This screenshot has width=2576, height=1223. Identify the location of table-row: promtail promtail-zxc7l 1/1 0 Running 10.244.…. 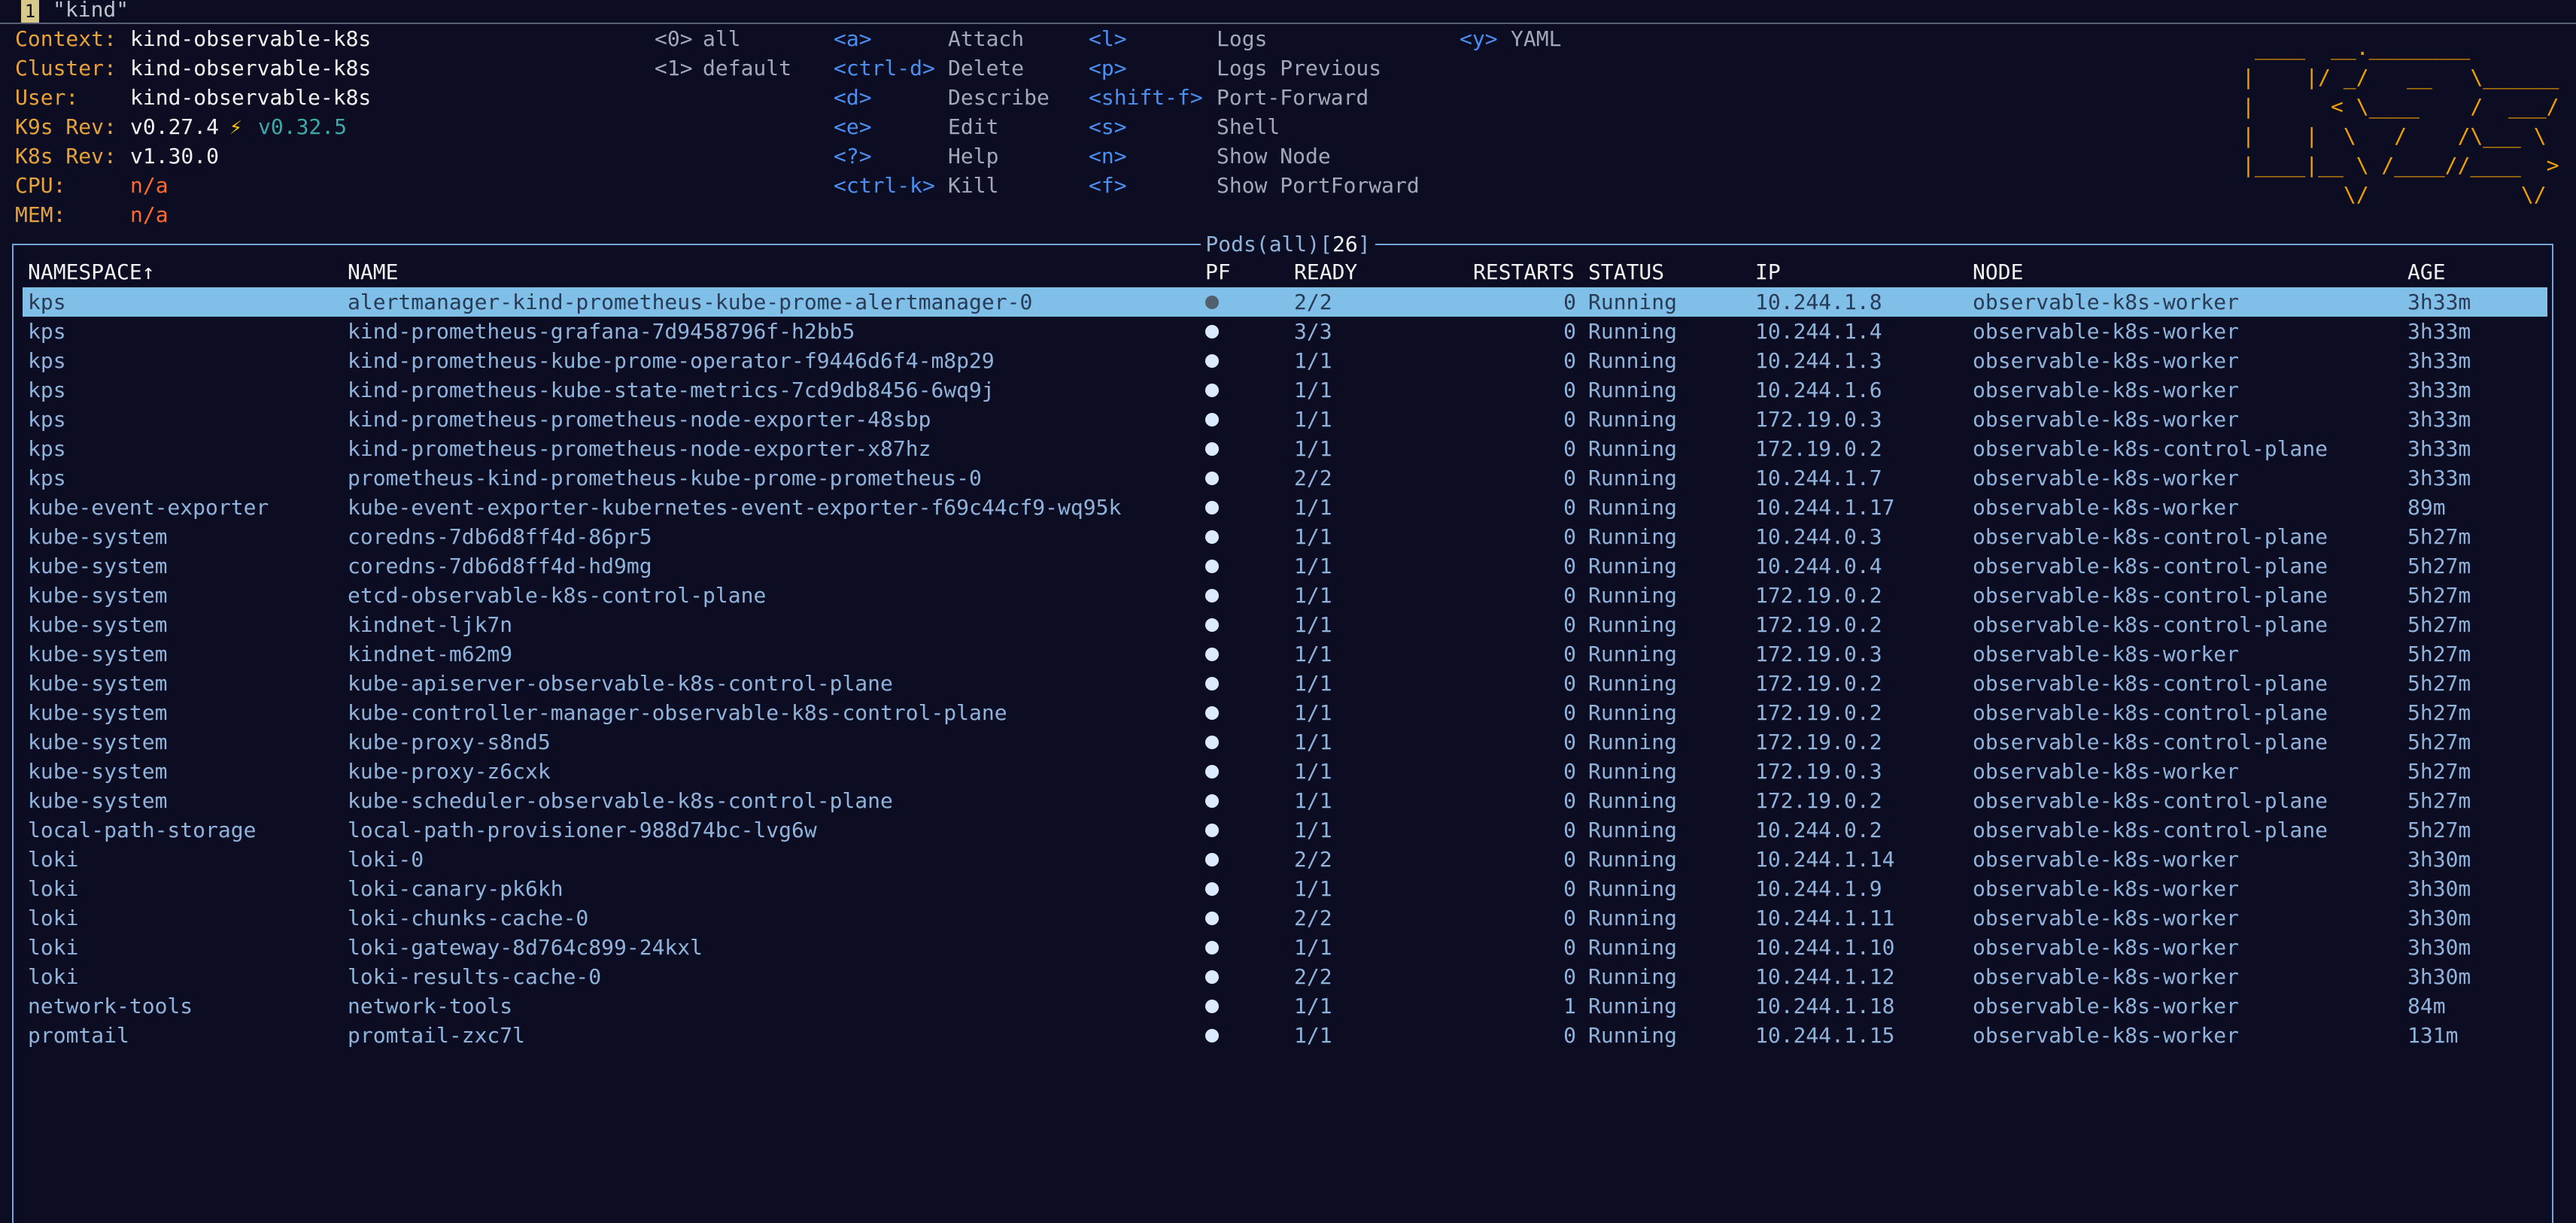
(1285, 1035).